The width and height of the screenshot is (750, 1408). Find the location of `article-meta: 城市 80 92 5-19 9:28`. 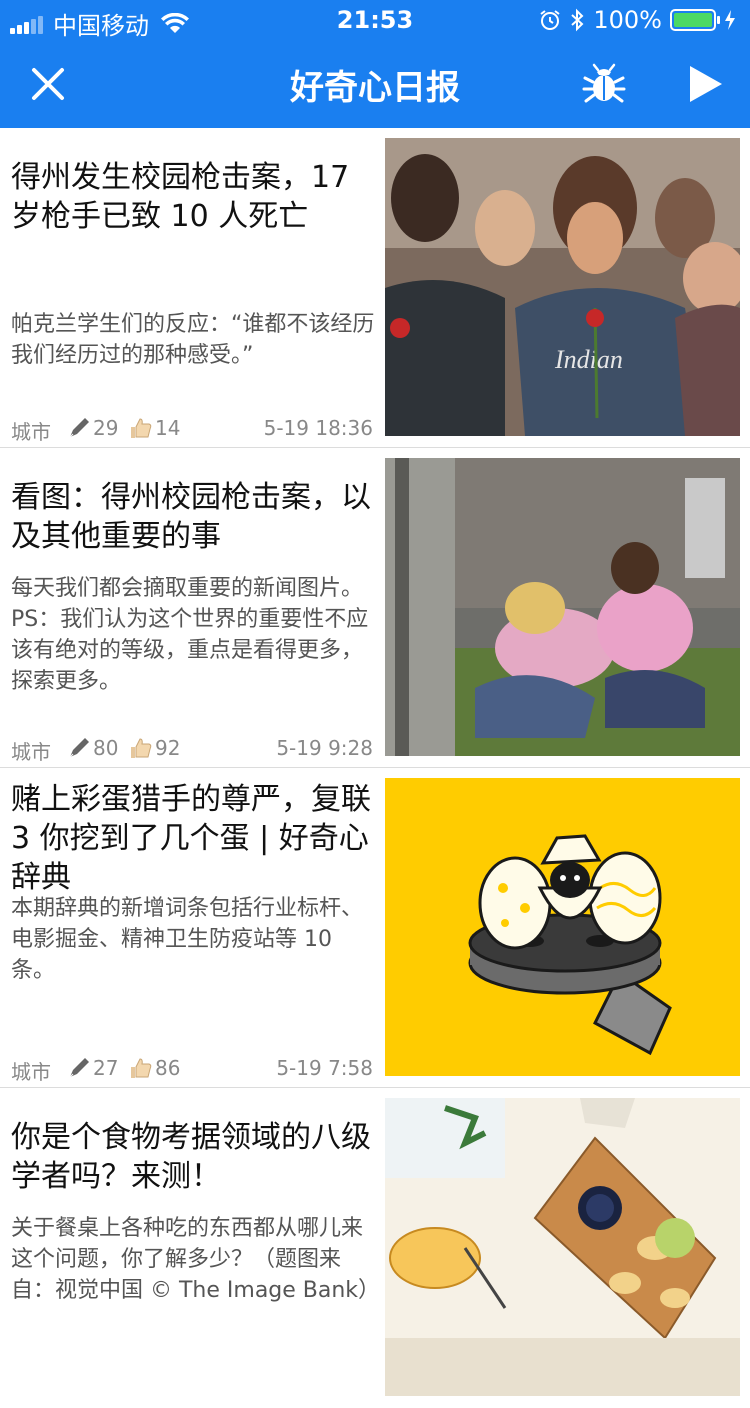

article-meta: 城市 80 92 5-19 9:28 is located at coordinates (192, 750).